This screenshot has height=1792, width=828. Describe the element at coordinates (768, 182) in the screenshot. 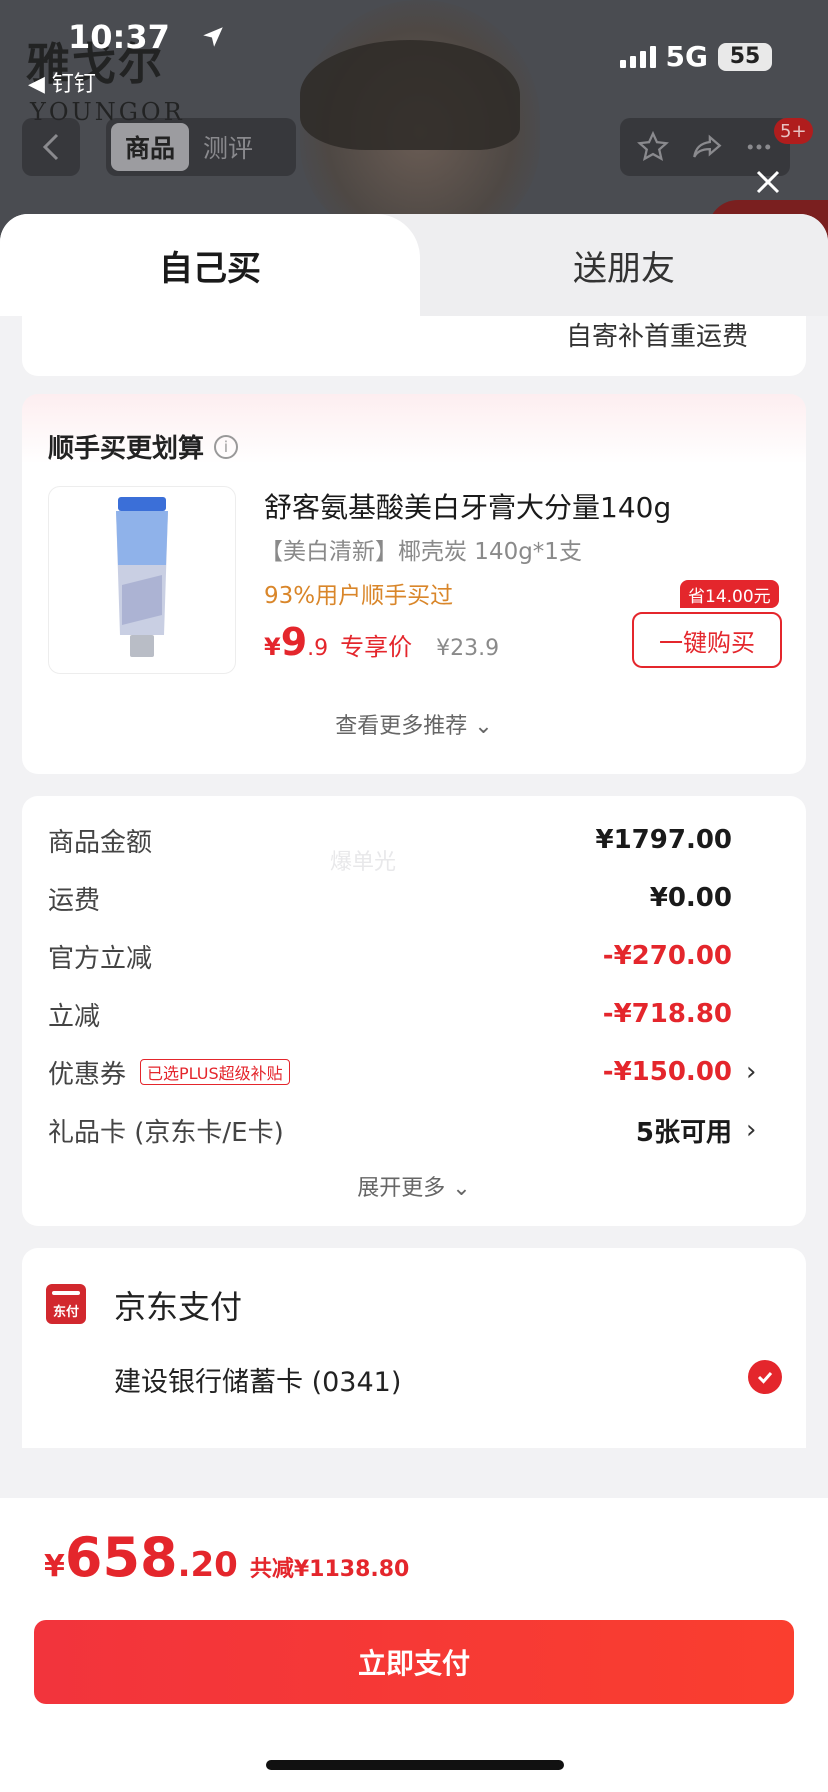

I see `close-icon` at that location.